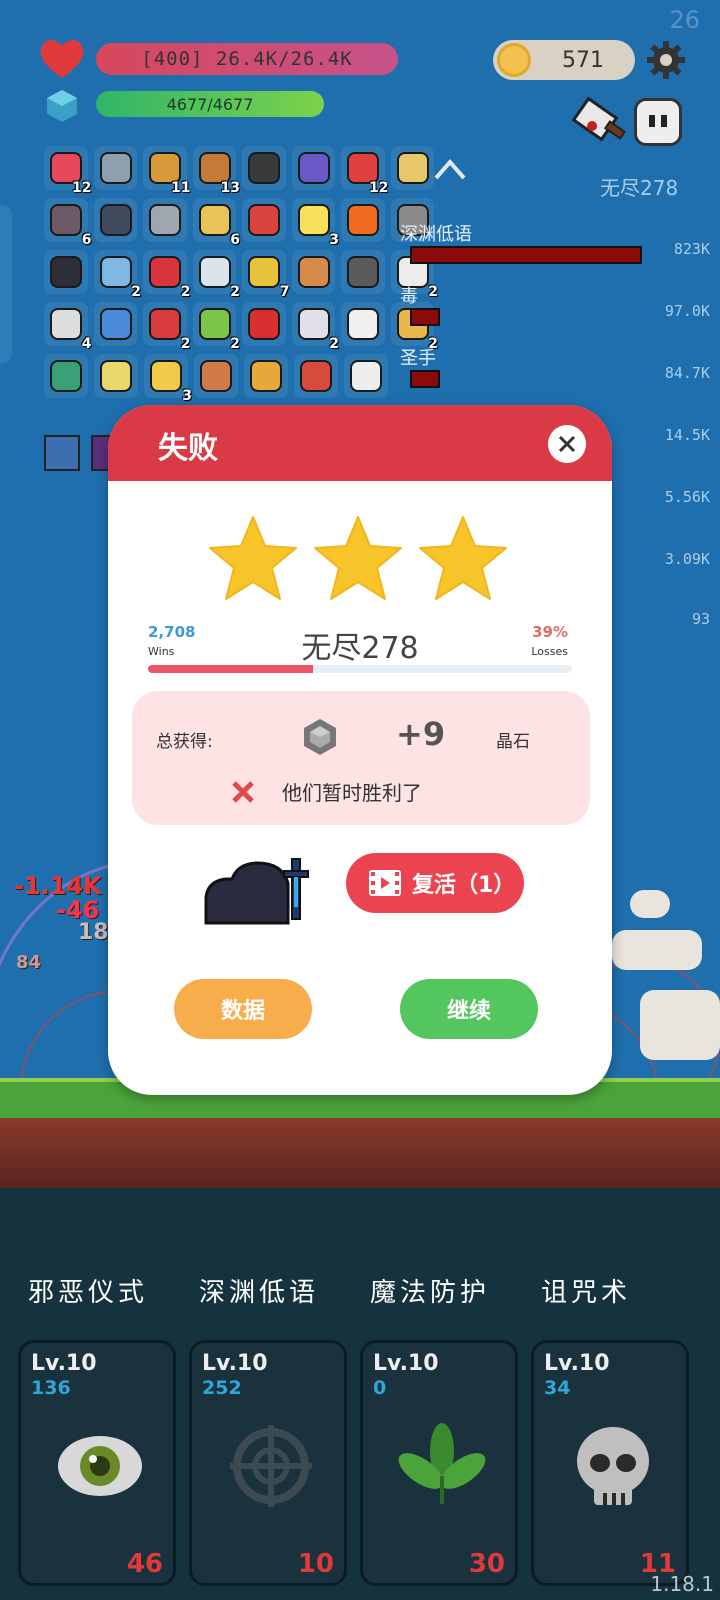  I want to click on skill-name: 魔法防护, so click(430, 1293).